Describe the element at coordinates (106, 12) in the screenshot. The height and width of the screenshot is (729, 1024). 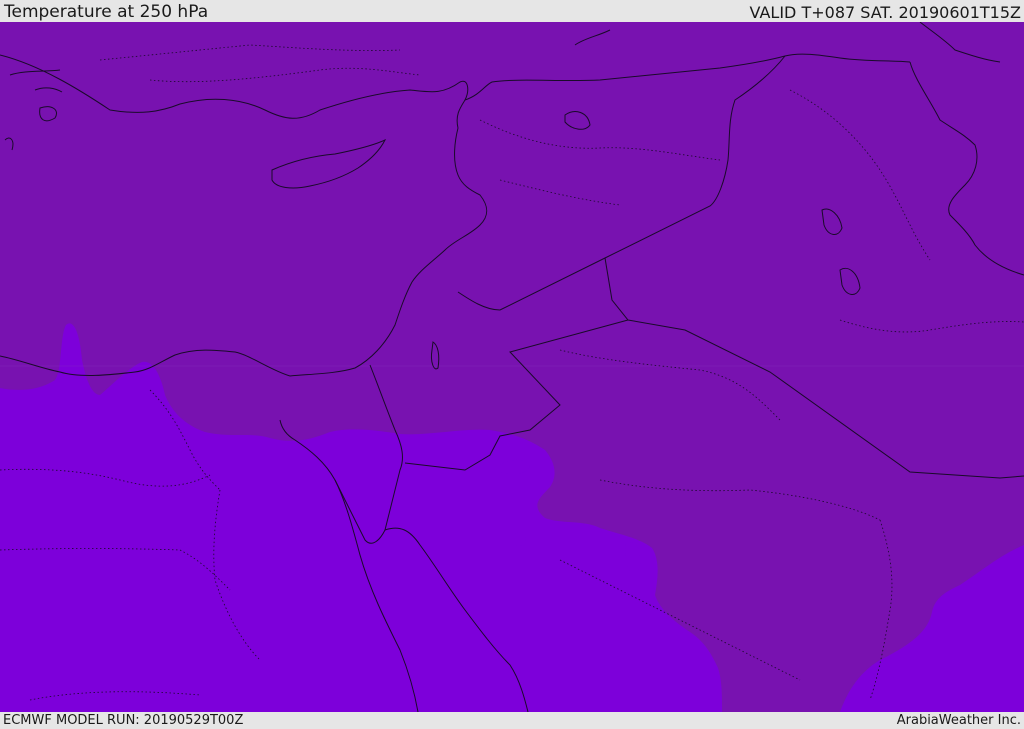
I see `map-title: Temperature at 250 hPa` at that location.